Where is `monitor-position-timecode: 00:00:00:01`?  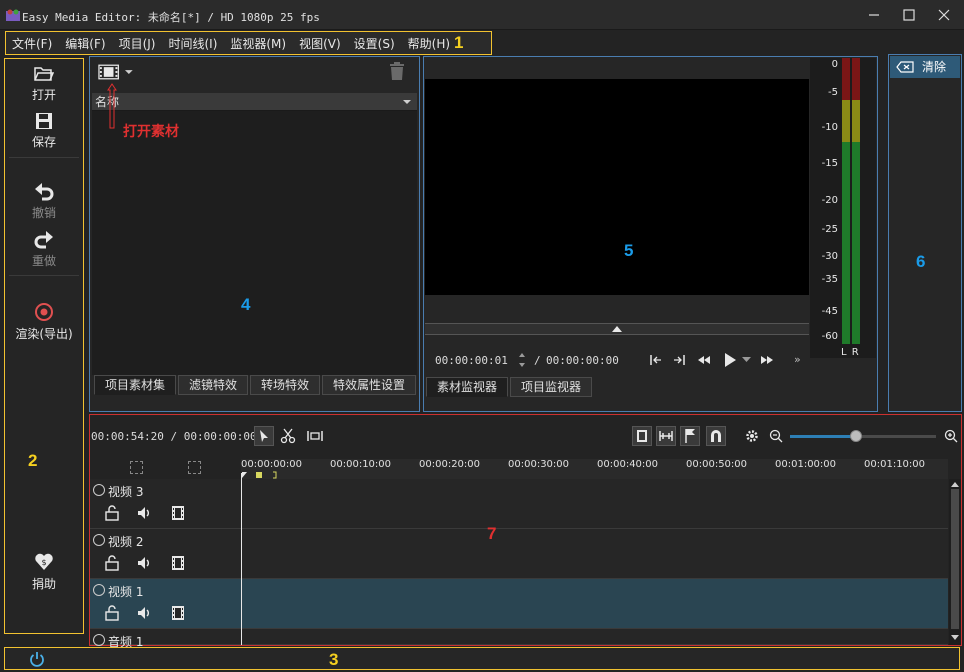
monitor-position-timecode: 00:00:00:01 is located at coordinates (471, 360).